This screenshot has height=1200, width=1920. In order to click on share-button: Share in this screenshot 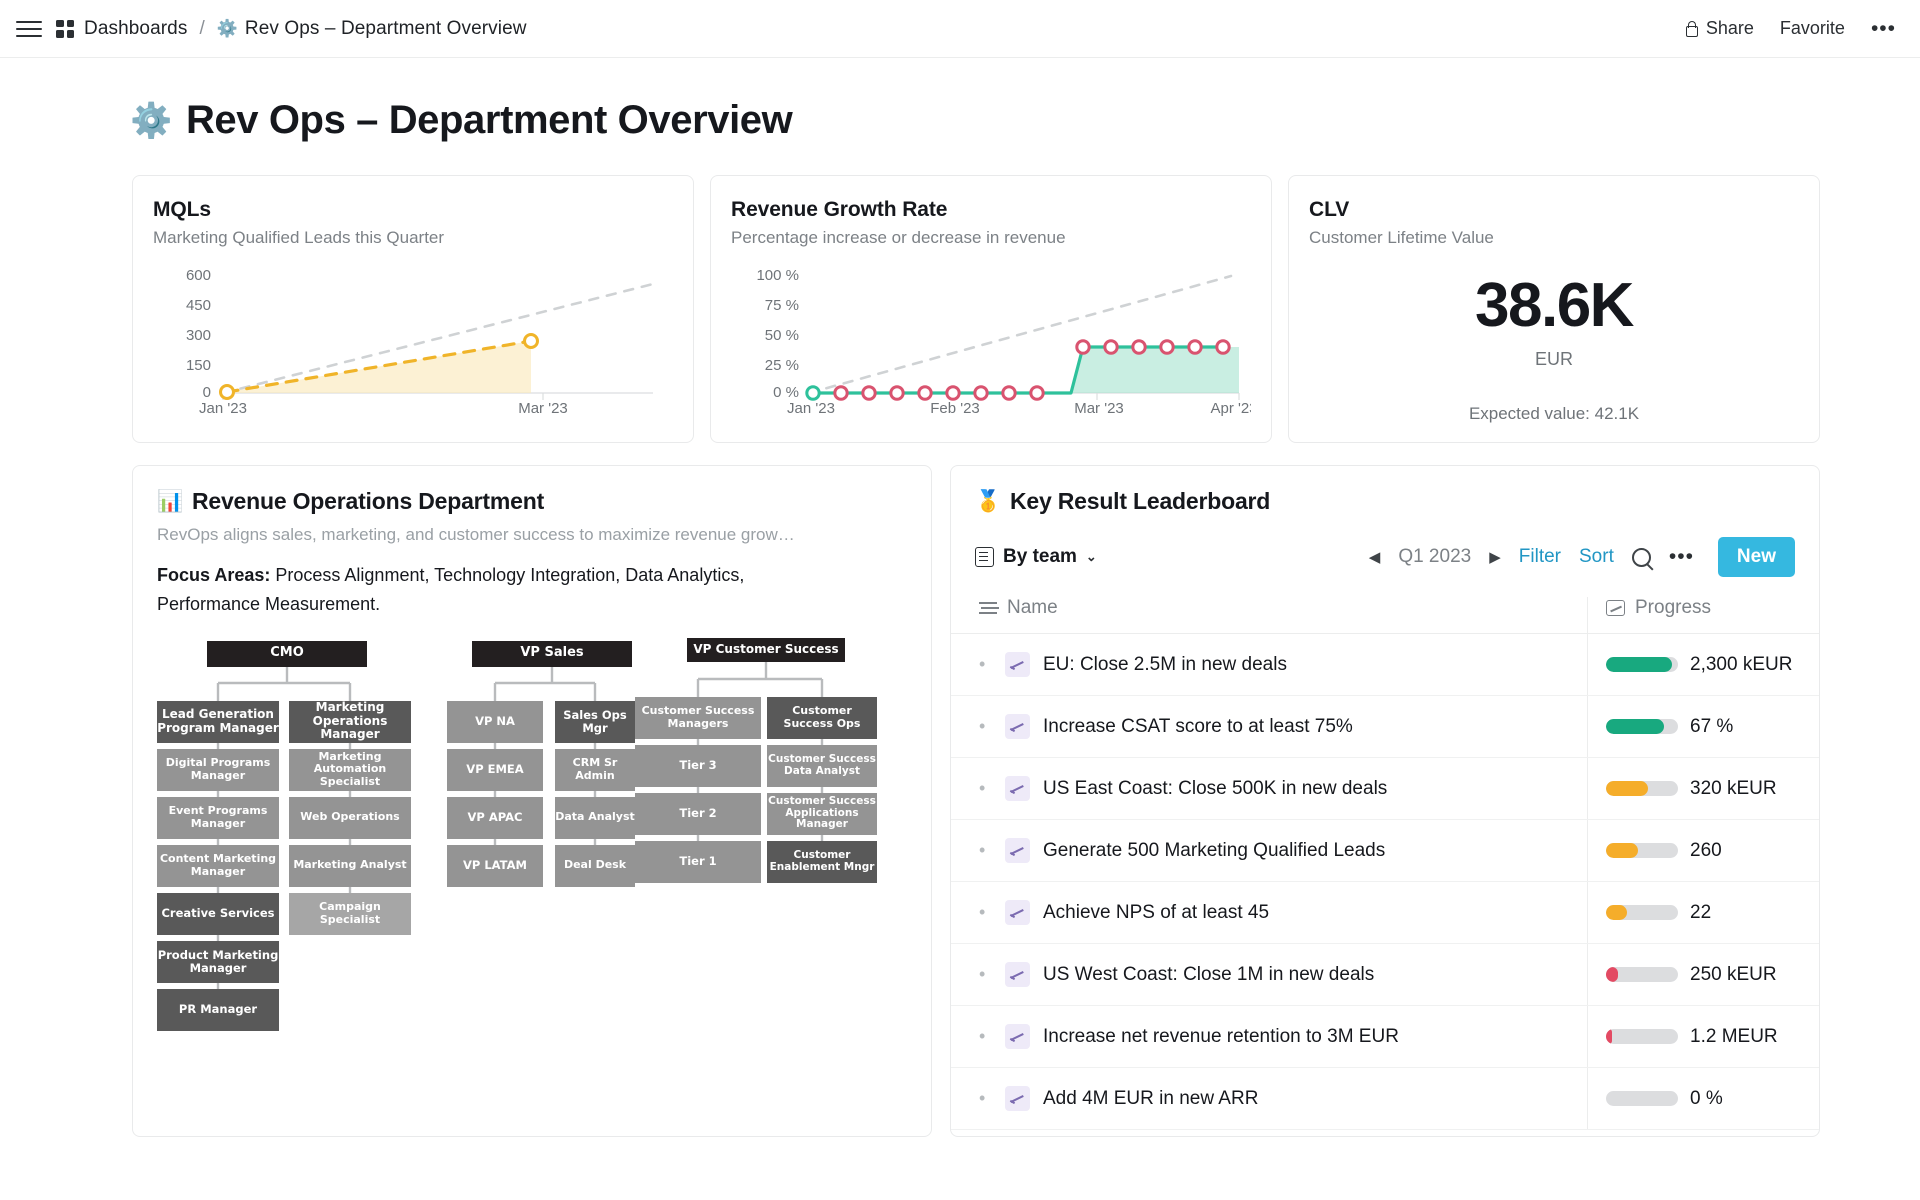, I will do `click(1719, 28)`.